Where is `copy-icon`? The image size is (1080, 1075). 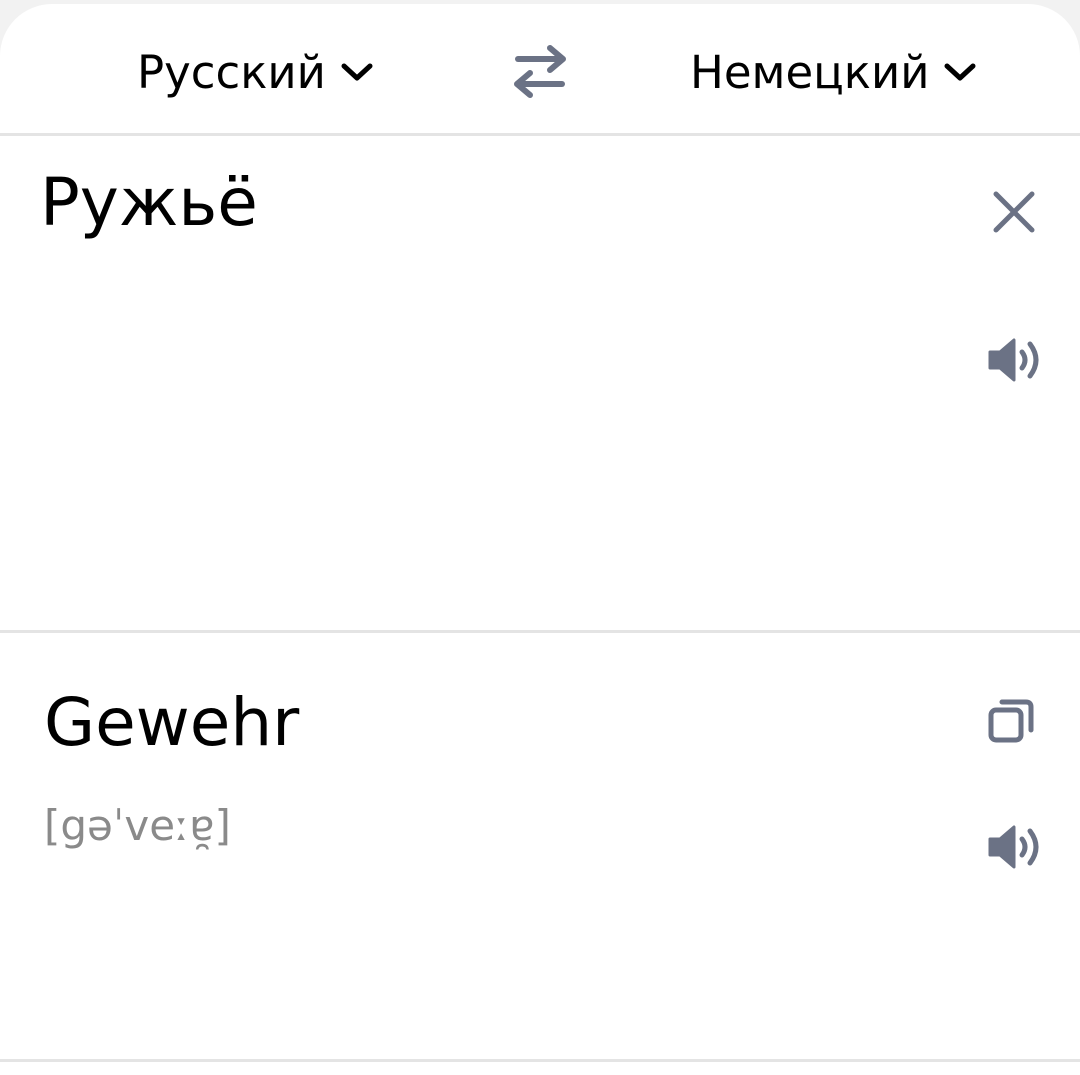 copy-icon is located at coordinates (1012, 720).